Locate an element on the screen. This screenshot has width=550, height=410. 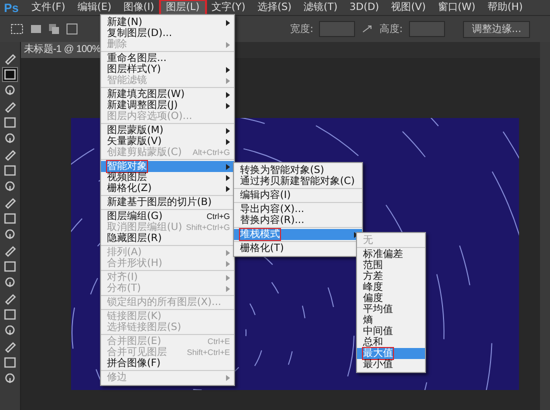
menu-item: 峰度 is located at coordinates (391, 287).